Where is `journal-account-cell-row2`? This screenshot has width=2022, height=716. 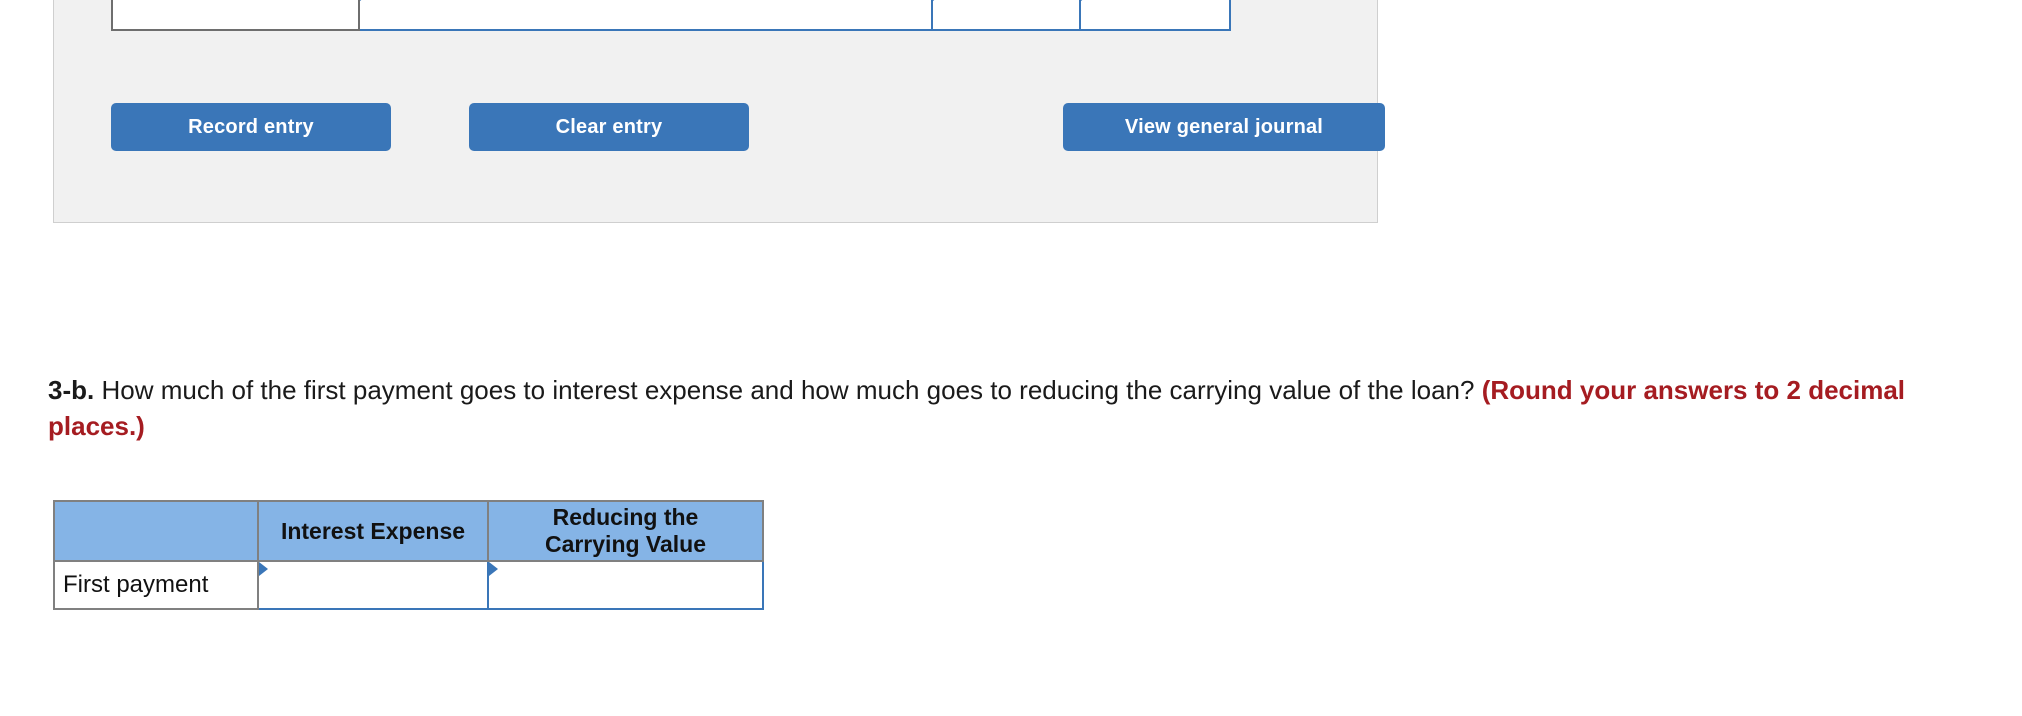 journal-account-cell-row2 is located at coordinates (645, 15).